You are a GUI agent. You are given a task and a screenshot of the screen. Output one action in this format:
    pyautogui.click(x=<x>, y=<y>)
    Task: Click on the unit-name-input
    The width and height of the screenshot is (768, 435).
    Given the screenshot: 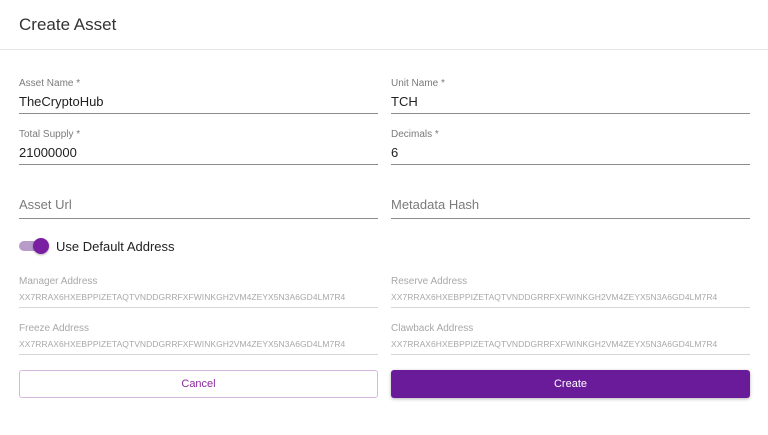 What is the action you would take?
    pyautogui.click(x=570, y=101)
    